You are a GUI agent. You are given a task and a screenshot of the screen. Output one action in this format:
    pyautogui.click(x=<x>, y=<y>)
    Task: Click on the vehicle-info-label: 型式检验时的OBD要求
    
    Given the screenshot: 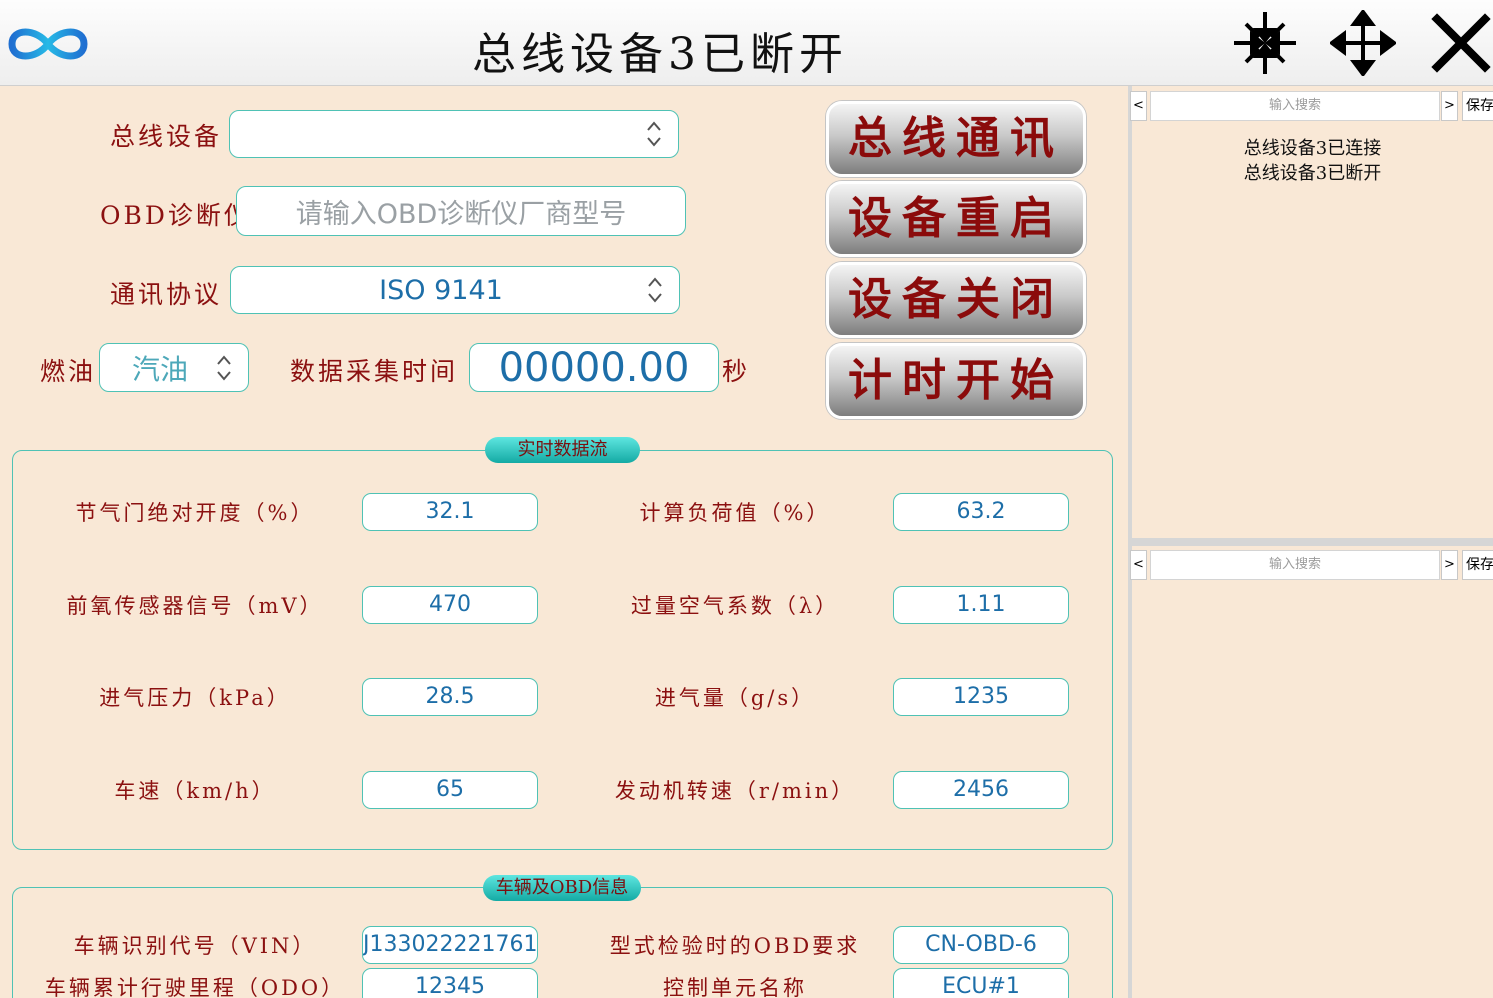 What is the action you would take?
    pyautogui.click(x=735, y=946)
    